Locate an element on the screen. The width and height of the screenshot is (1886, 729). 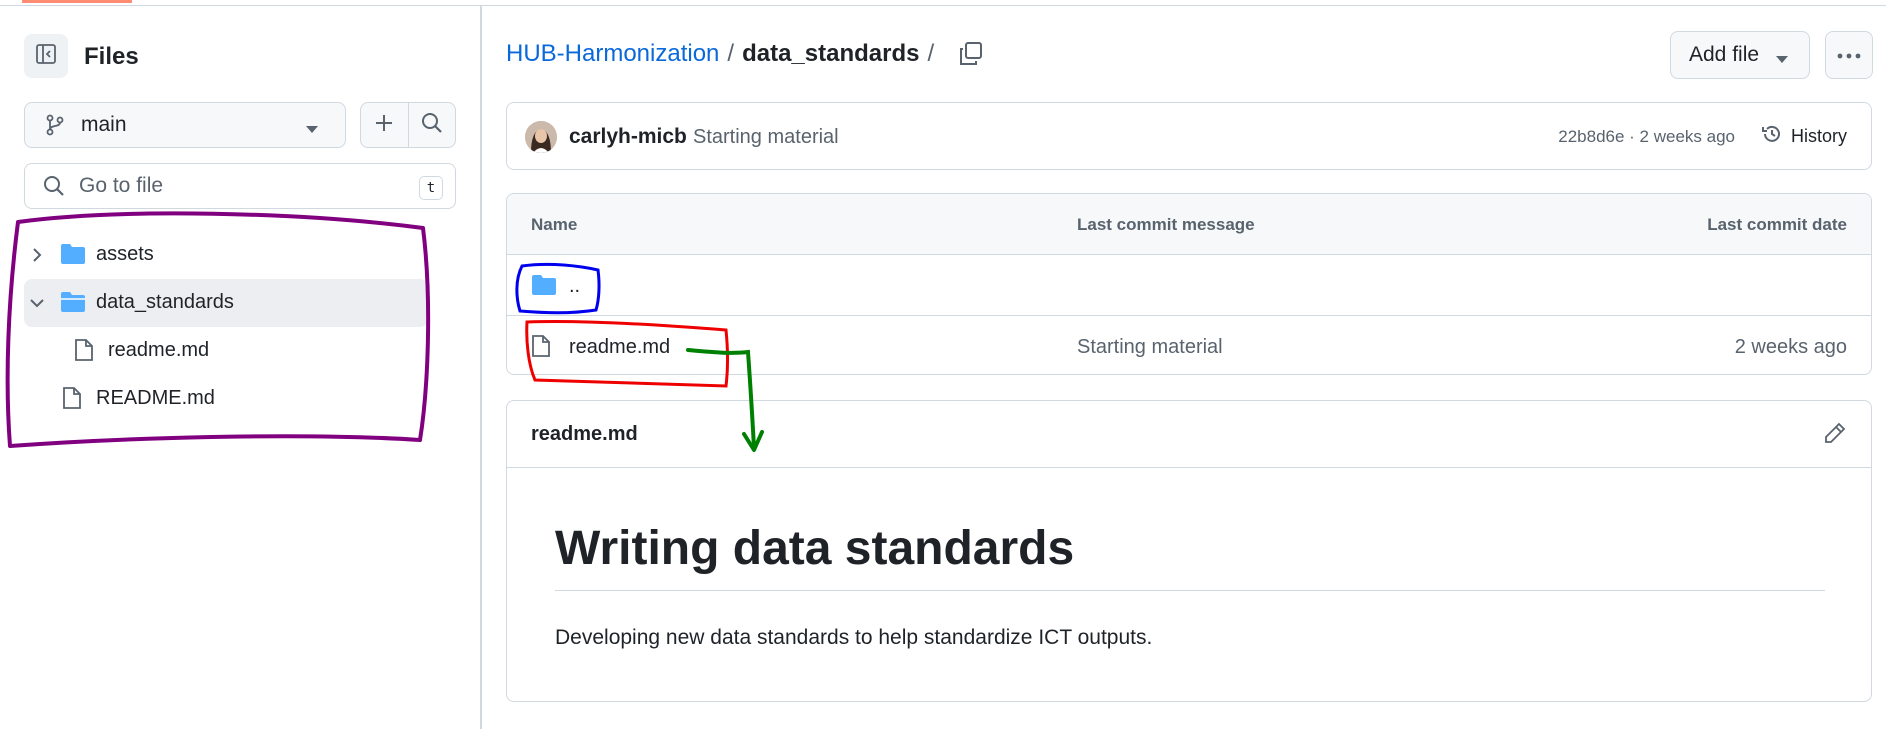
parent-directory-row: .. is located at coordinates (1189, 285).